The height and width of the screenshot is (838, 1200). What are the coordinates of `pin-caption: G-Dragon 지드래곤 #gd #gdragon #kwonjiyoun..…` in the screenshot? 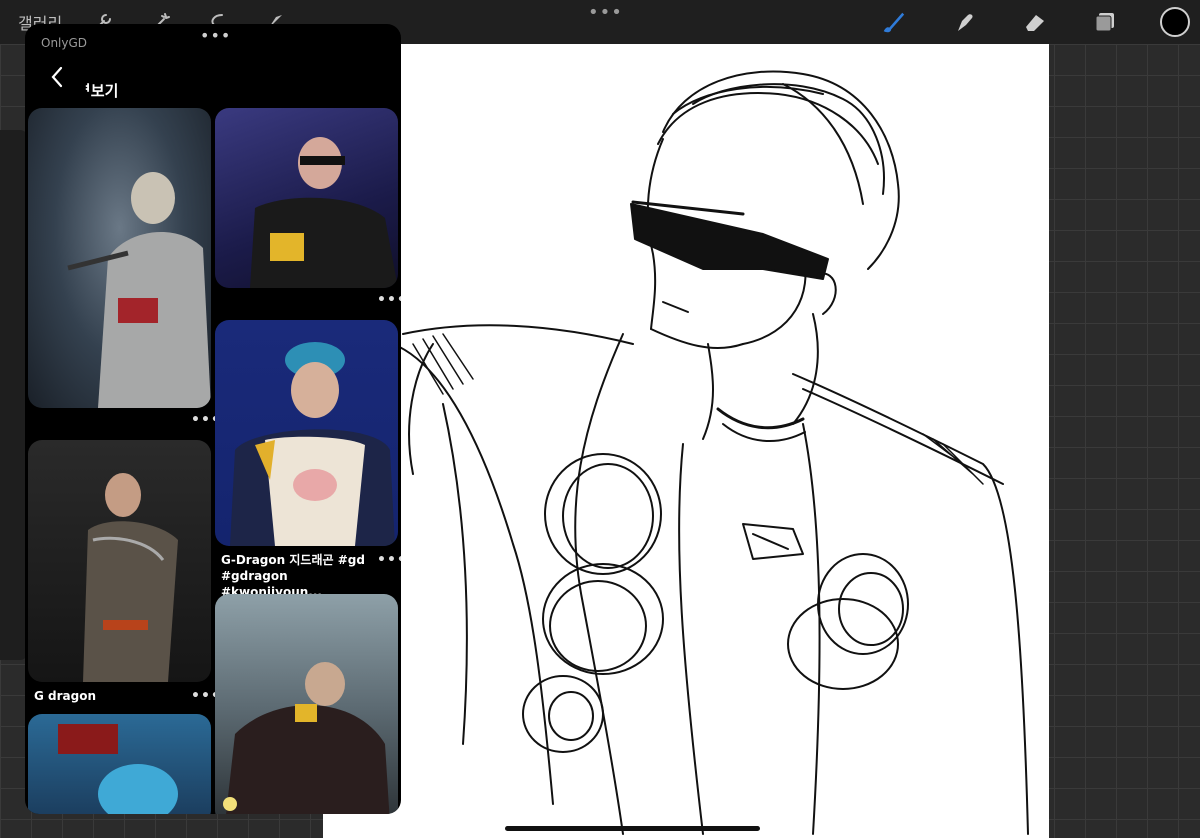 It's located at (296, 576).